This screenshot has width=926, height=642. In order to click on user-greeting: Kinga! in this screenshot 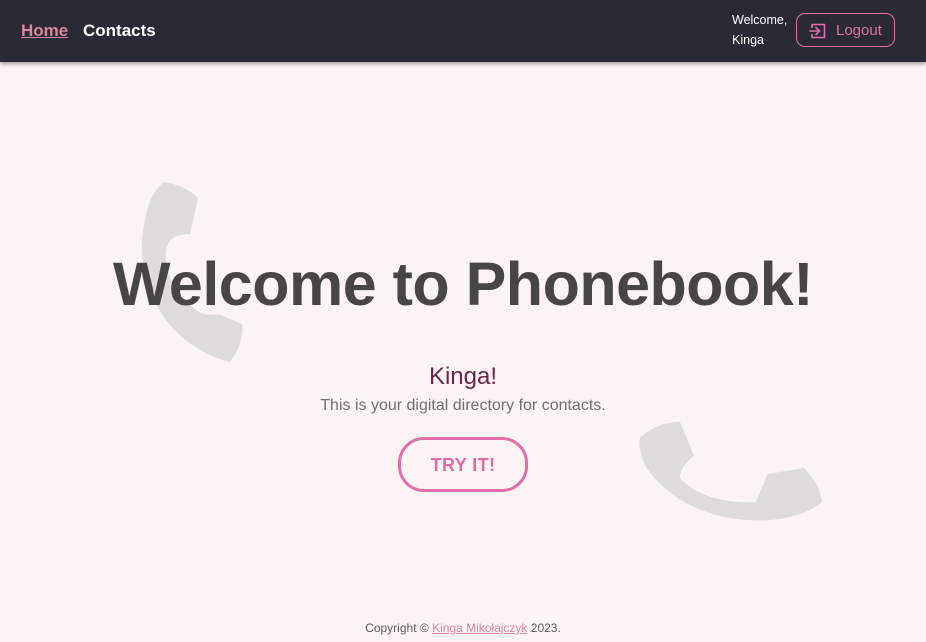, I will do `click(463, 376)`.